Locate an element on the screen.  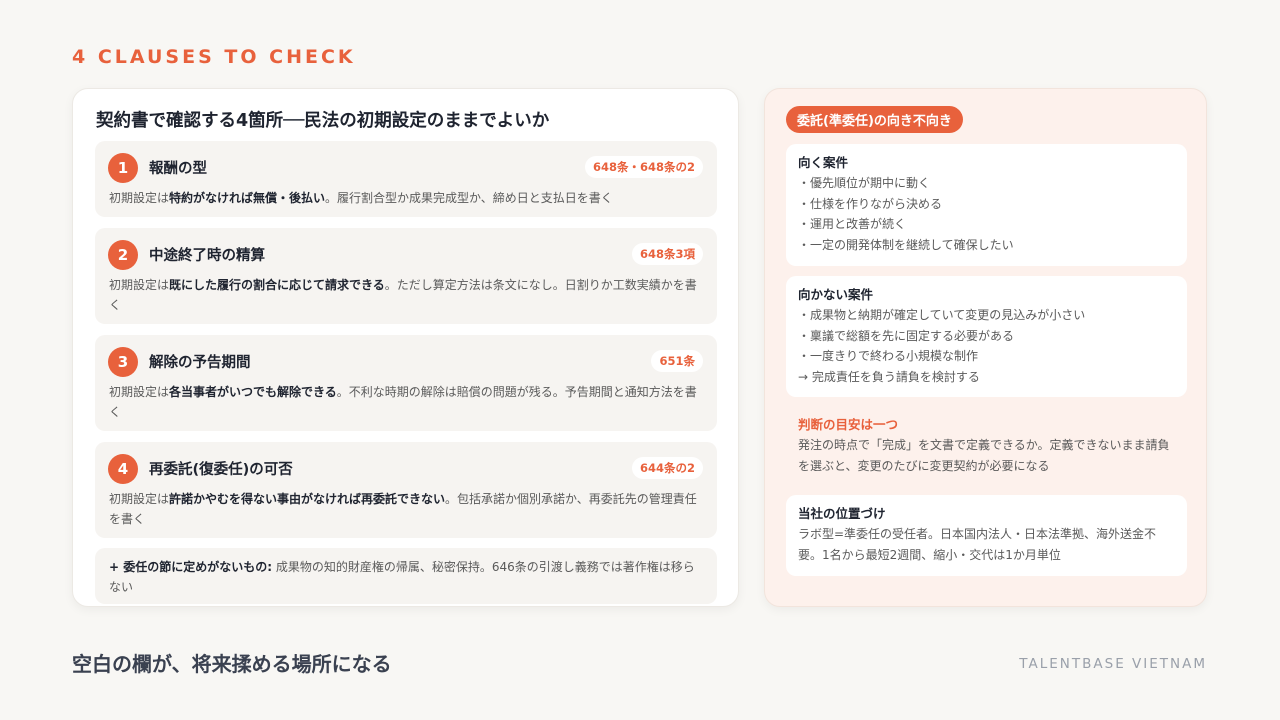
article-badge: 644条の2 is located at coordinates (667, 468).